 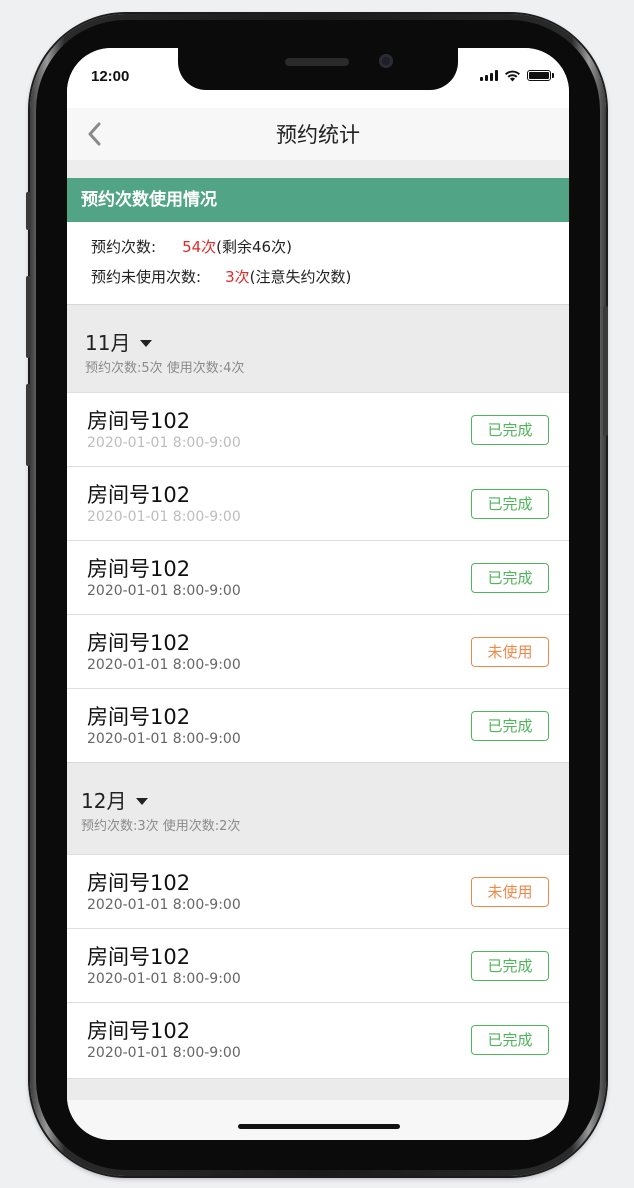 I want to click on booked-value: 54次, so click(x=199, y=247).